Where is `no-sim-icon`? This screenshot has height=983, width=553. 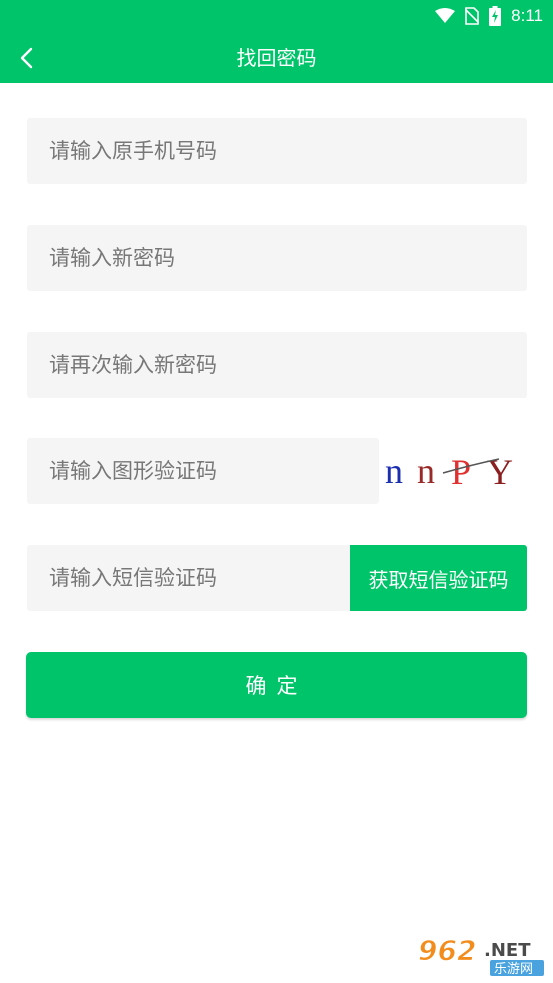 no-sim-icon is located at coordinates (472, 16).